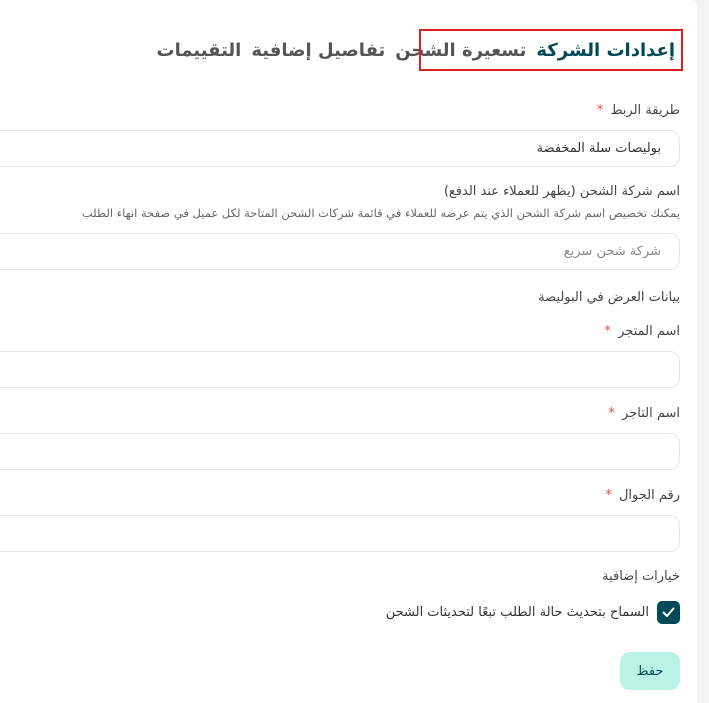 This screenshot has width=709, height=703. What do you see at coordinates (598, 148) in the screenshot?
I see `link-method-value: بوليصات سلة المخفضة` at bounding box center [598, 148].